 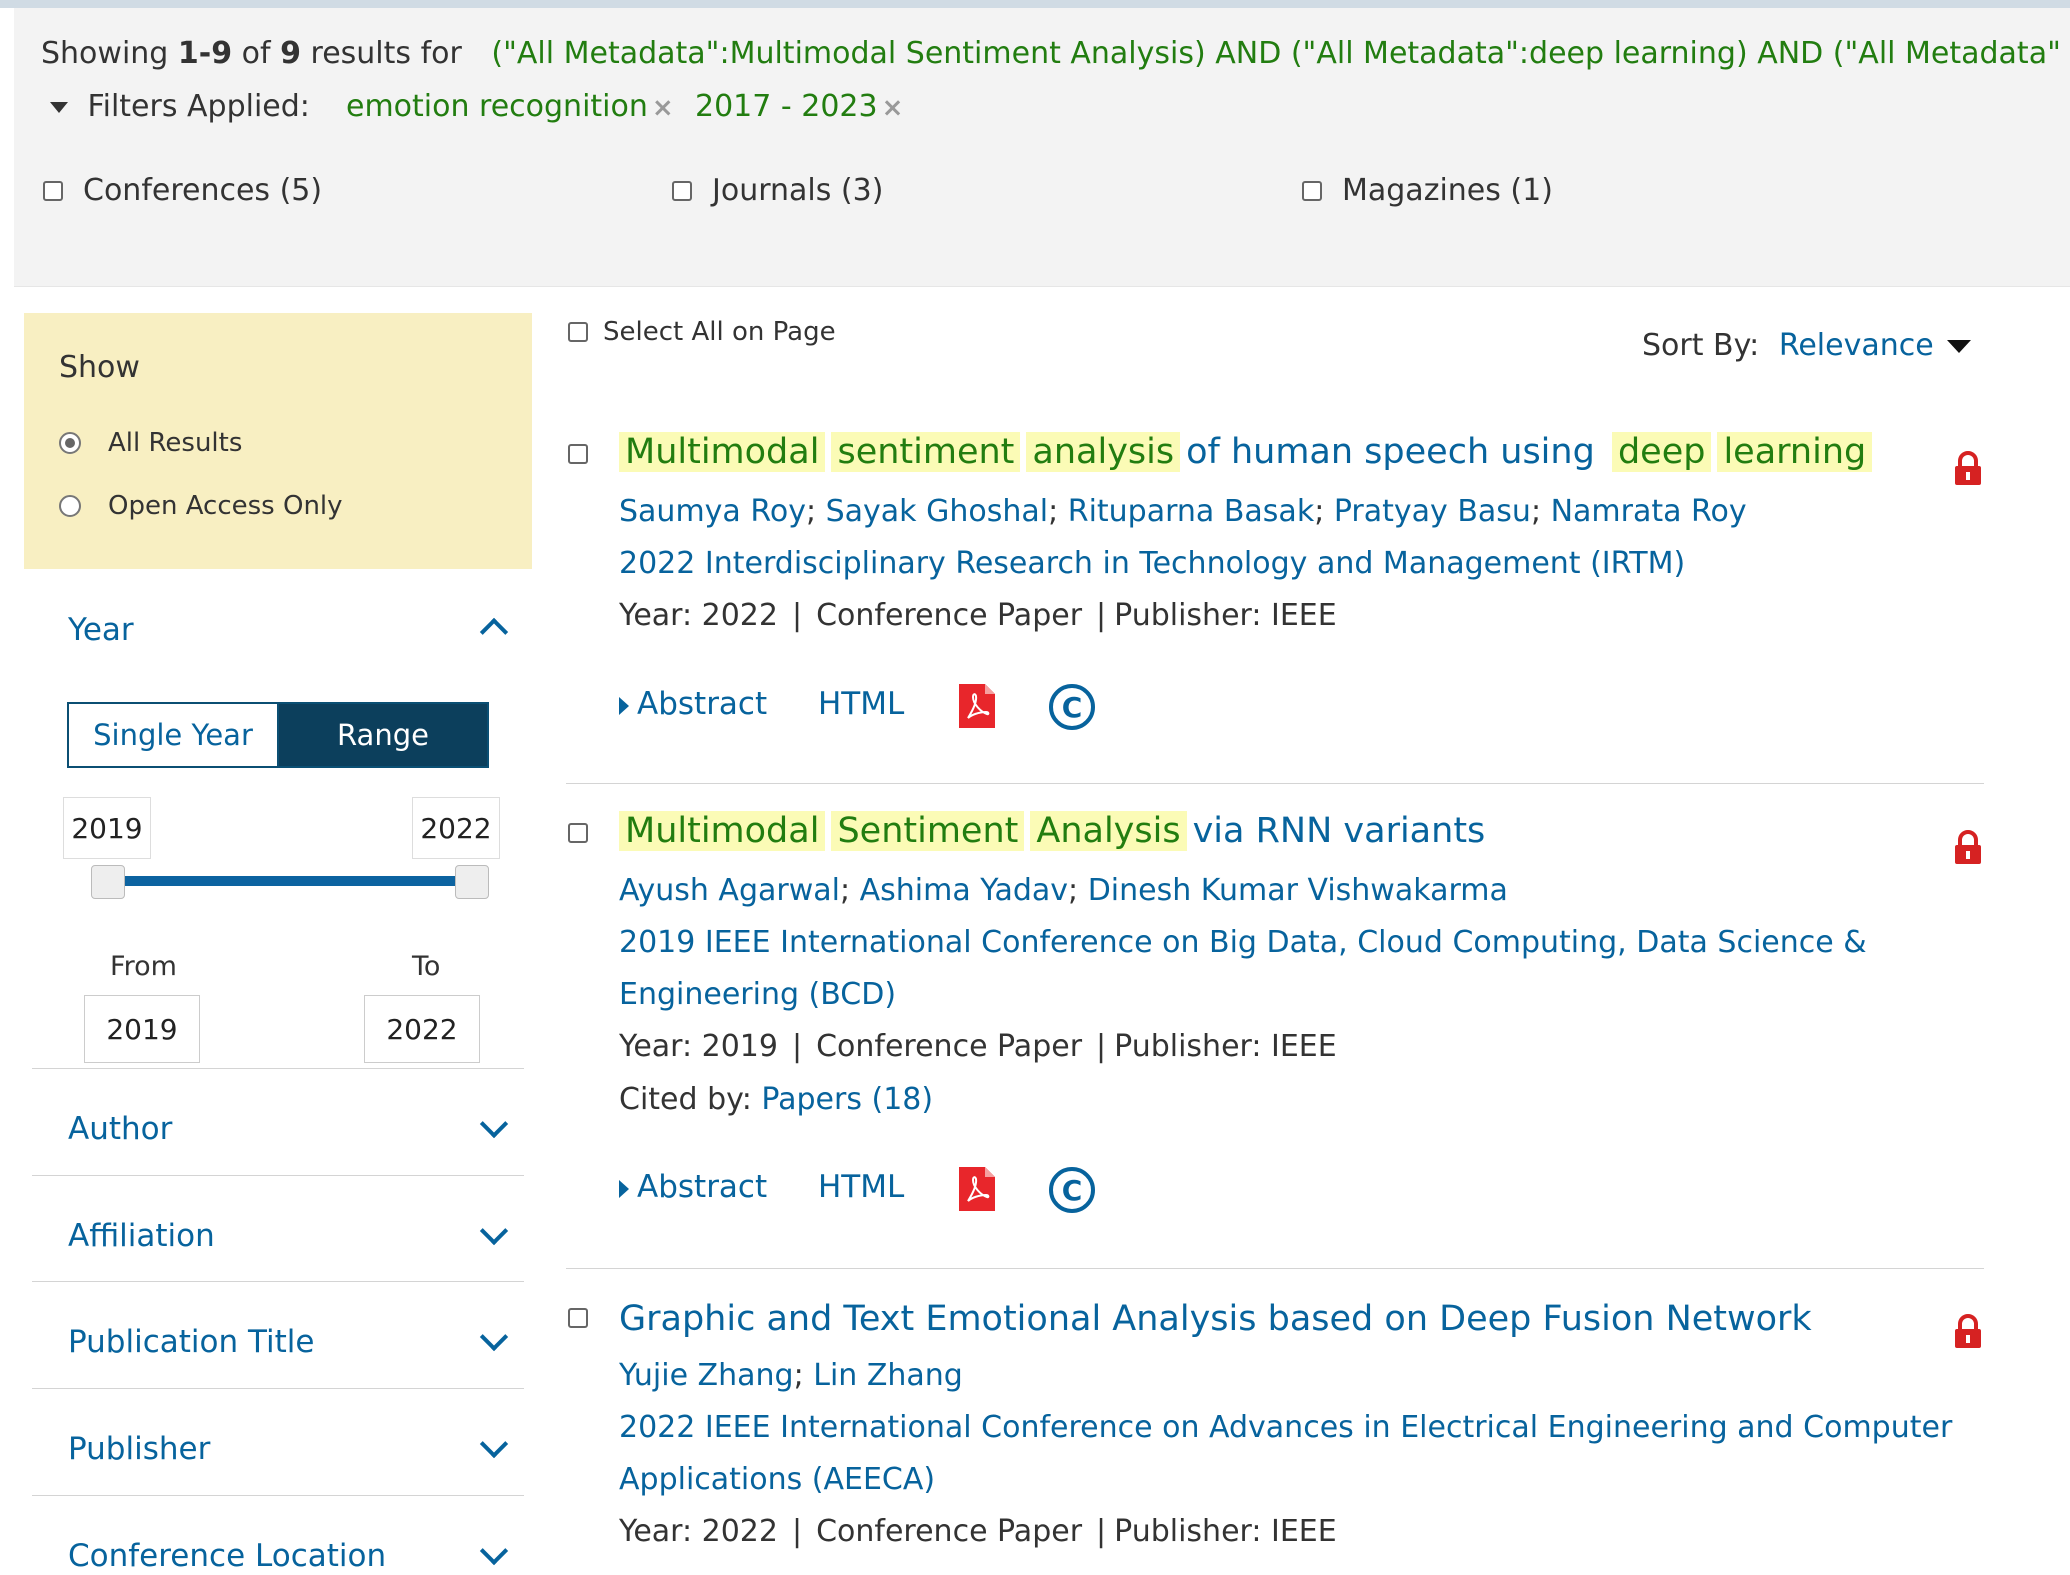 What do you see at coordinates (108, 882) in the screenshot?
I see `slider-handle-start` at bounding box center [108, 882].